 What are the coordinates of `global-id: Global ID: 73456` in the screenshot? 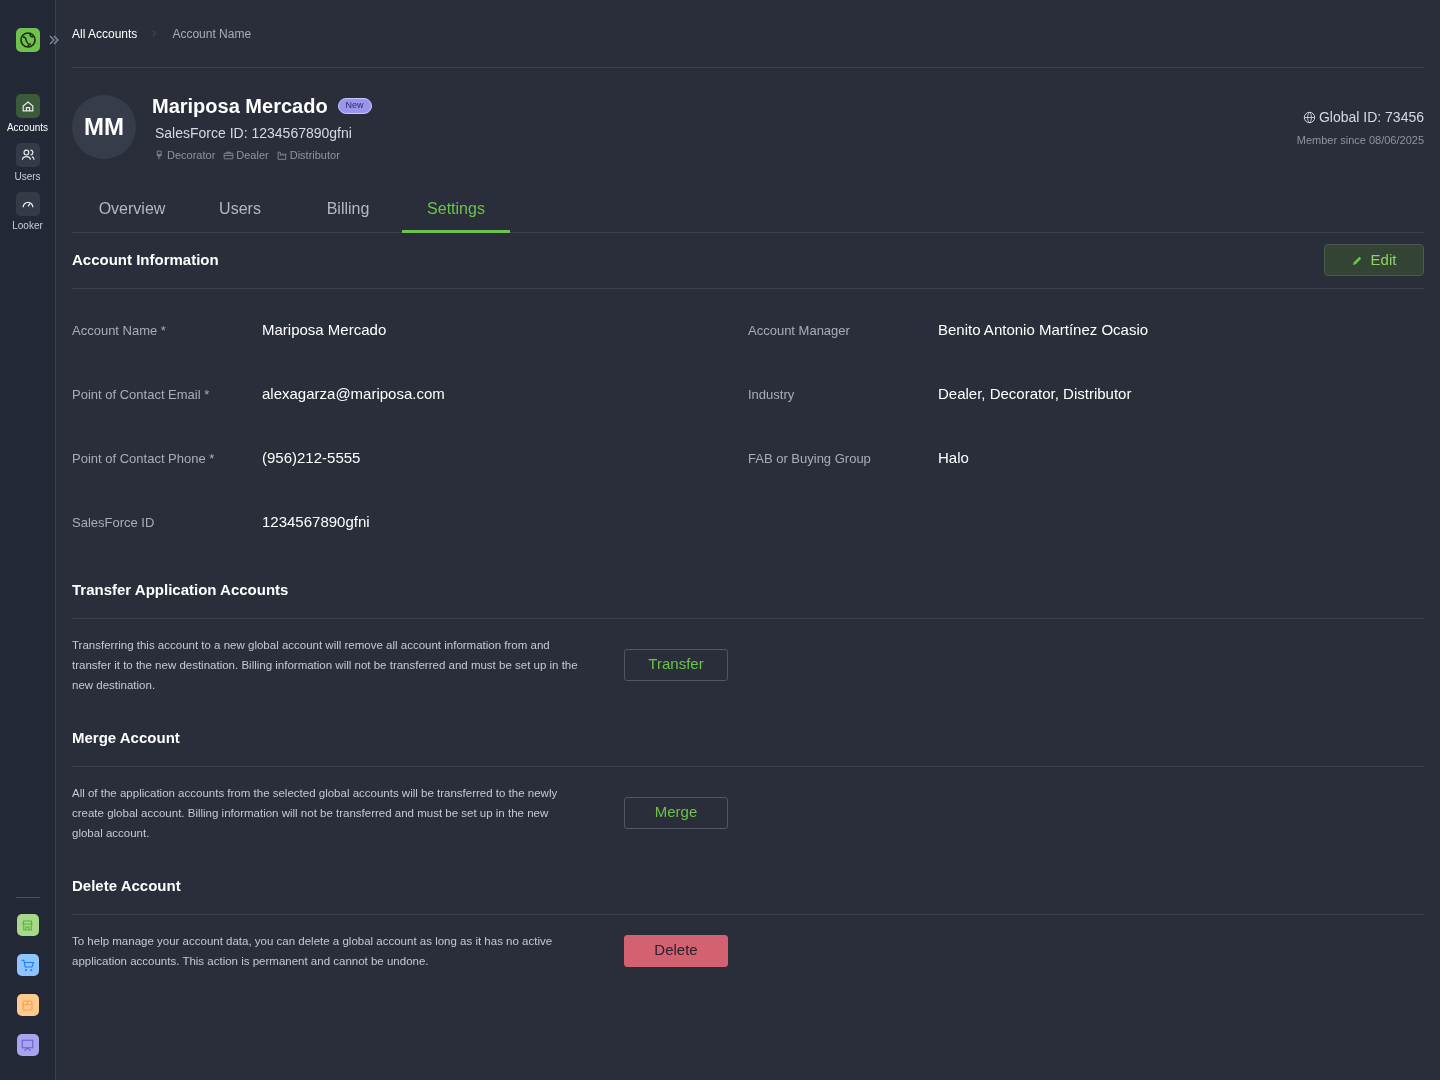 It's located at (1371, 117).